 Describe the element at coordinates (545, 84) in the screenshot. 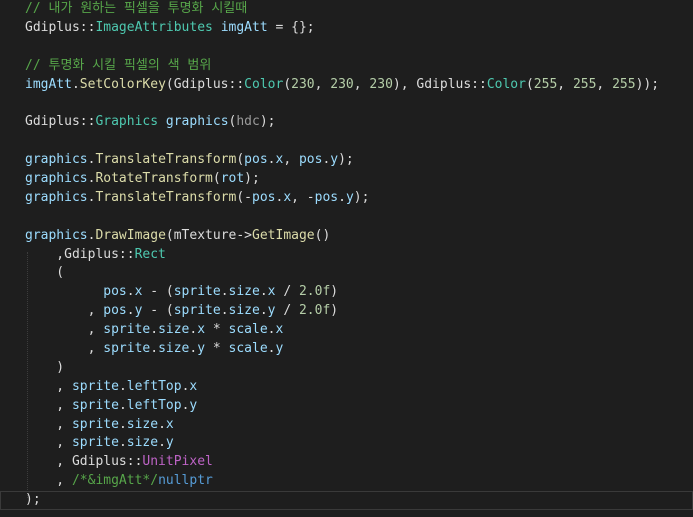

I see `code-token: 255` at that location.